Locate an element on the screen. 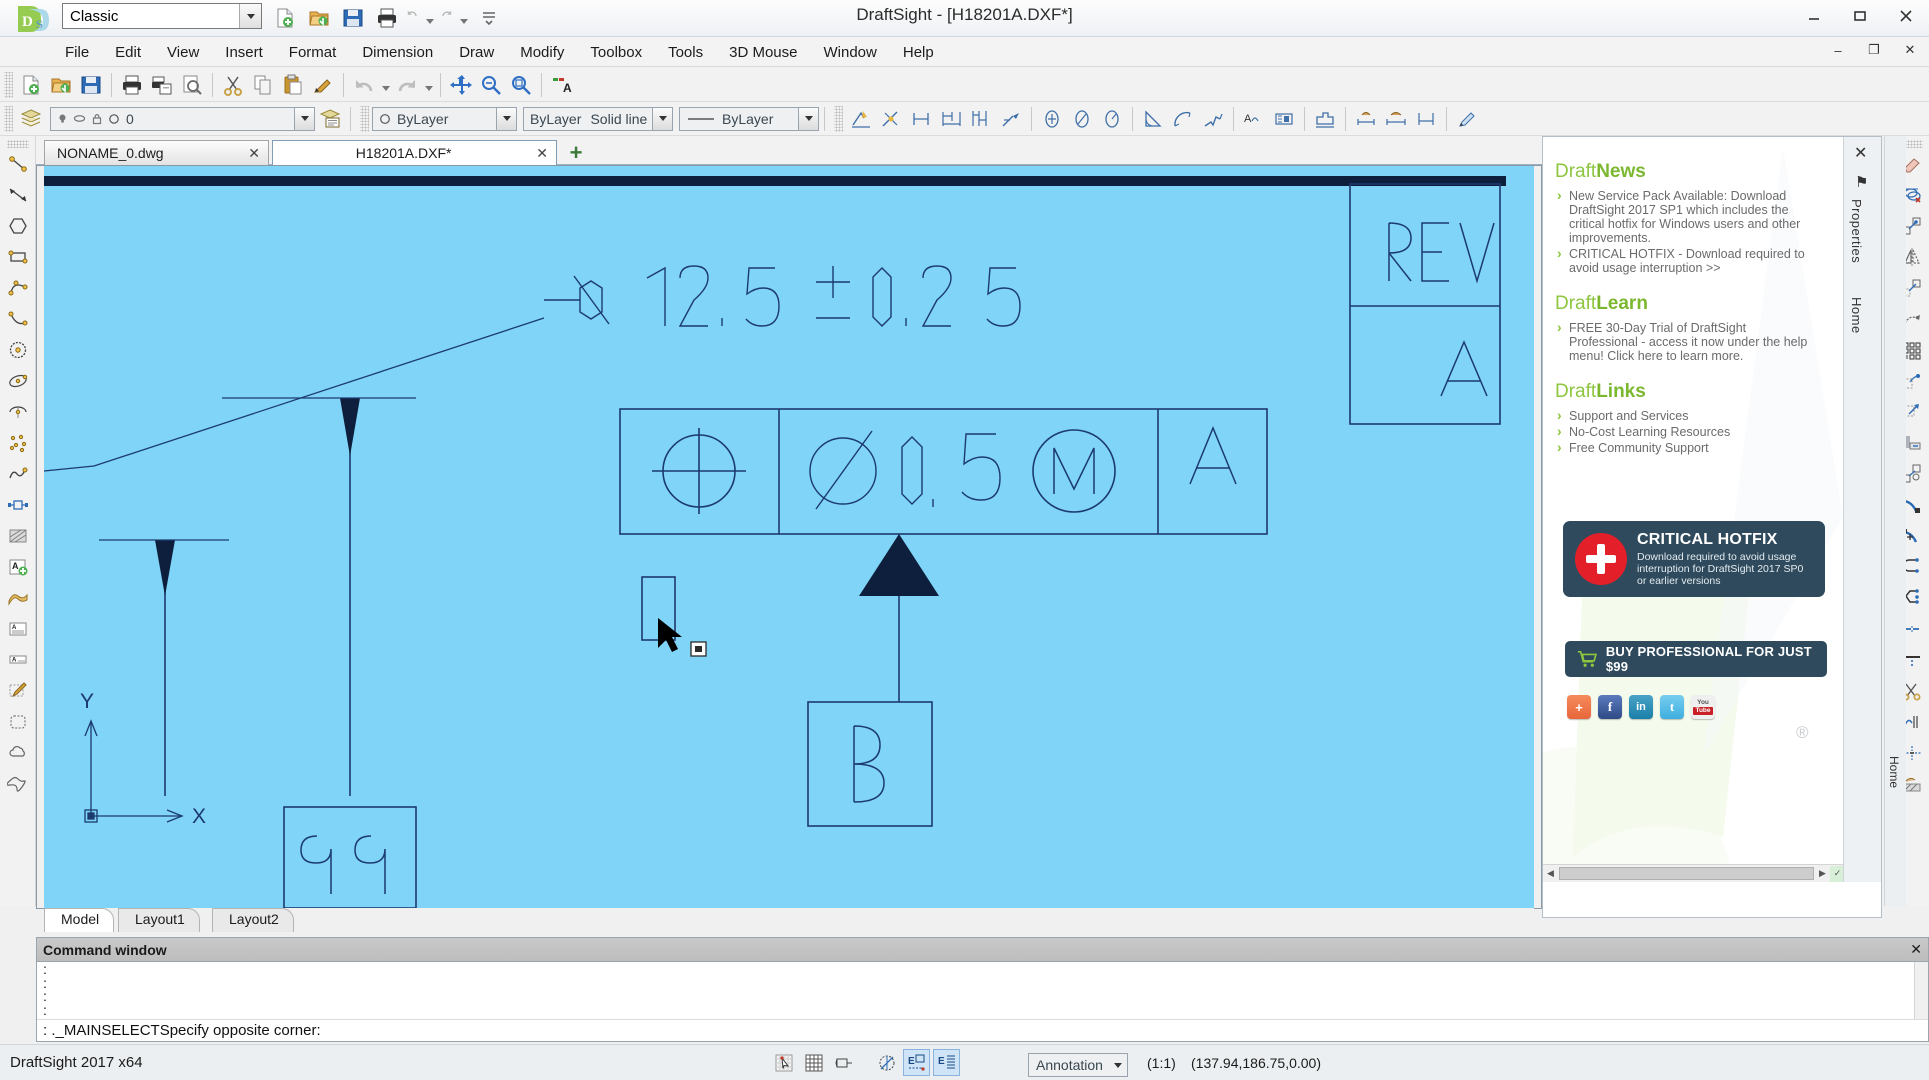 This screenshot has height=1080, width=1929. grid-toggle is located at coordinates (813, 1062).